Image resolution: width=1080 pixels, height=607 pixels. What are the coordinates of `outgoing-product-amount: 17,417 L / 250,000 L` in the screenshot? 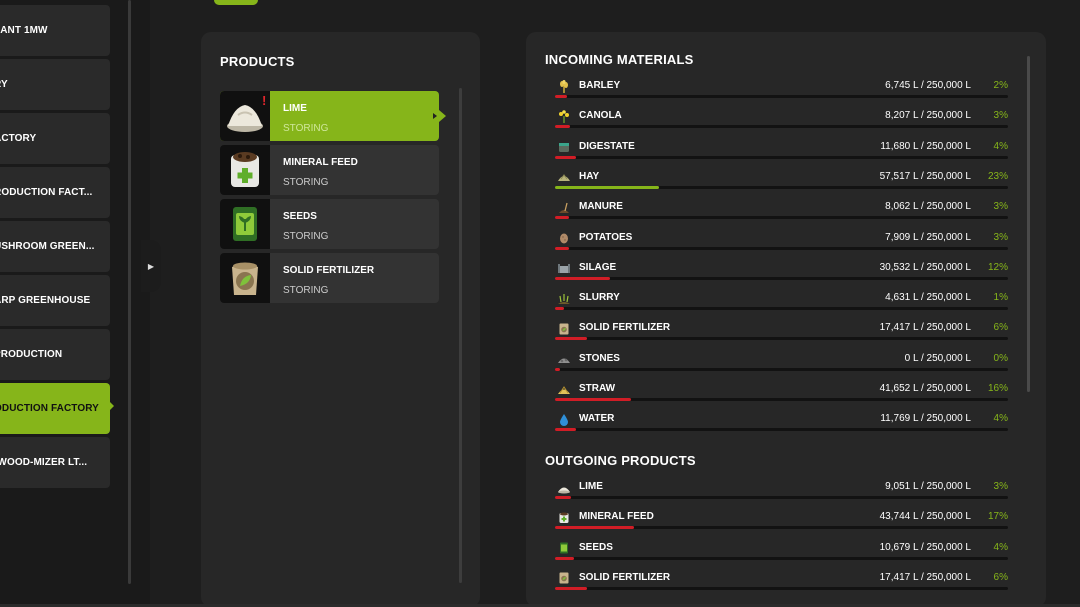 It's located at (925, 577).